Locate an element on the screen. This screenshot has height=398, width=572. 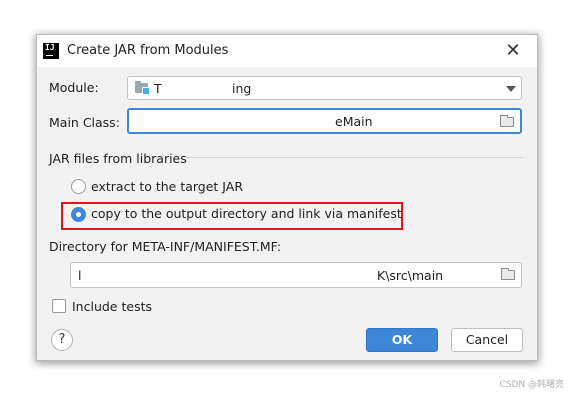
main-class-label: Main Class: is located at coordinates (84, 122).